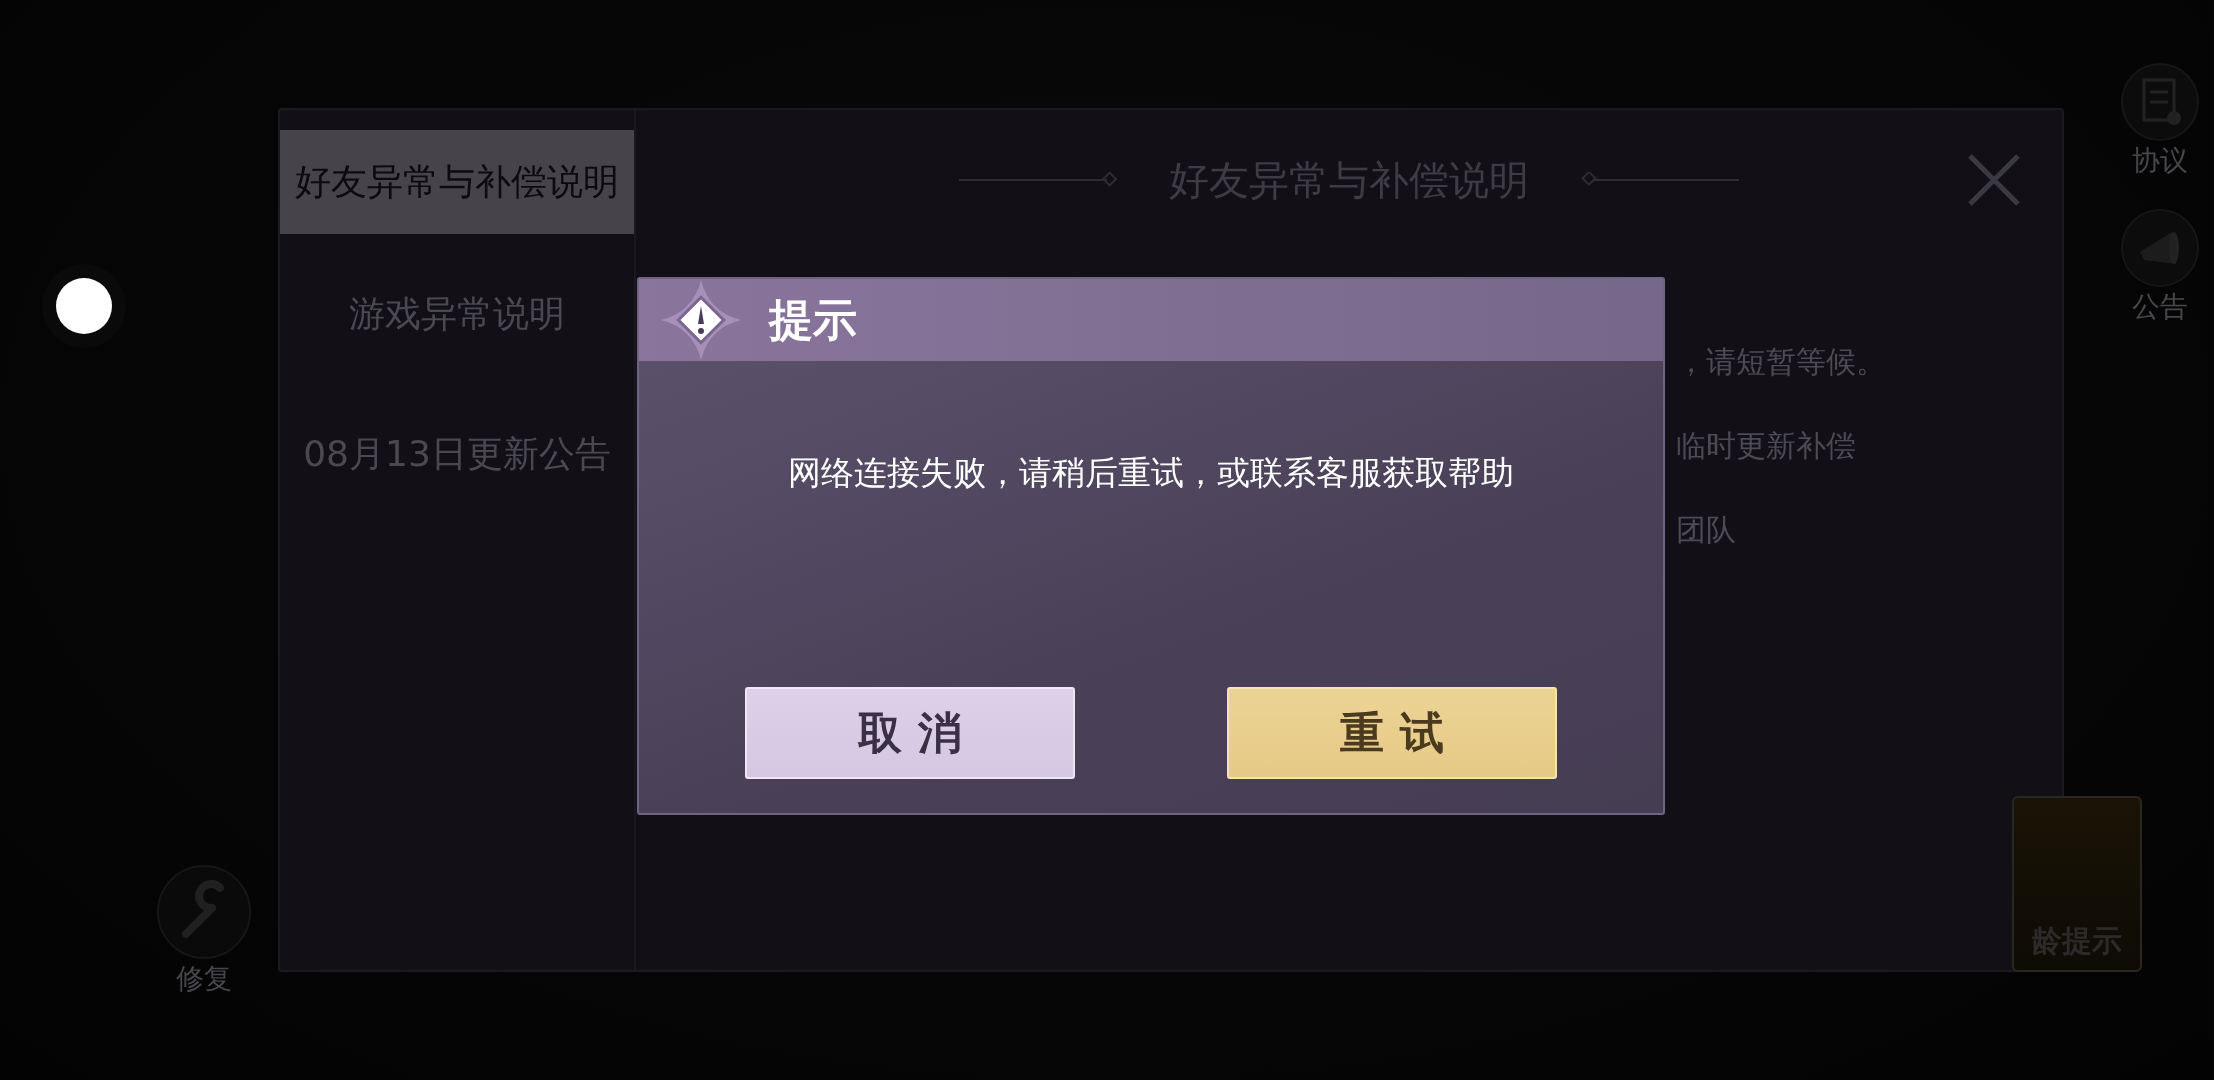  I want to click on sidebar-tab: 好友异常与补偿说明, so click(457, 182).